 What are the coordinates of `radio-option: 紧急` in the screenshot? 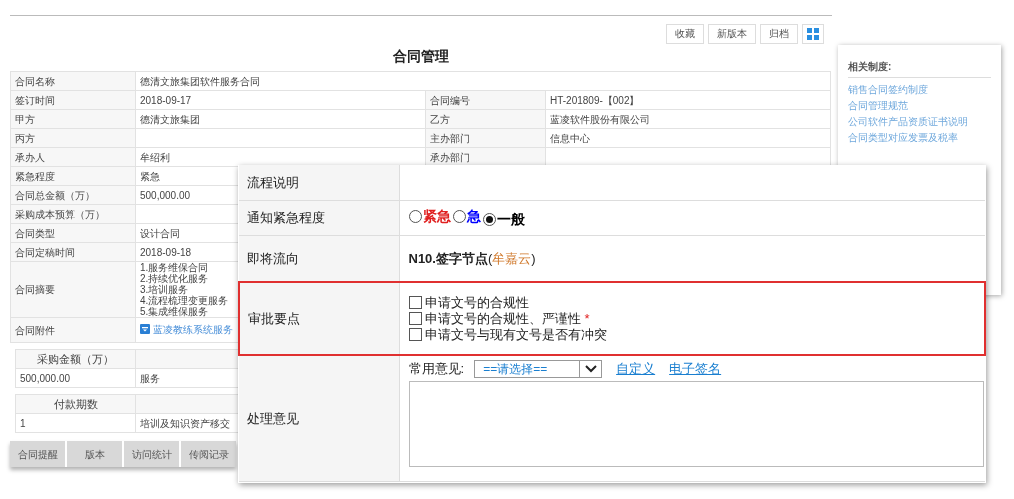 It's located at (429, 216).